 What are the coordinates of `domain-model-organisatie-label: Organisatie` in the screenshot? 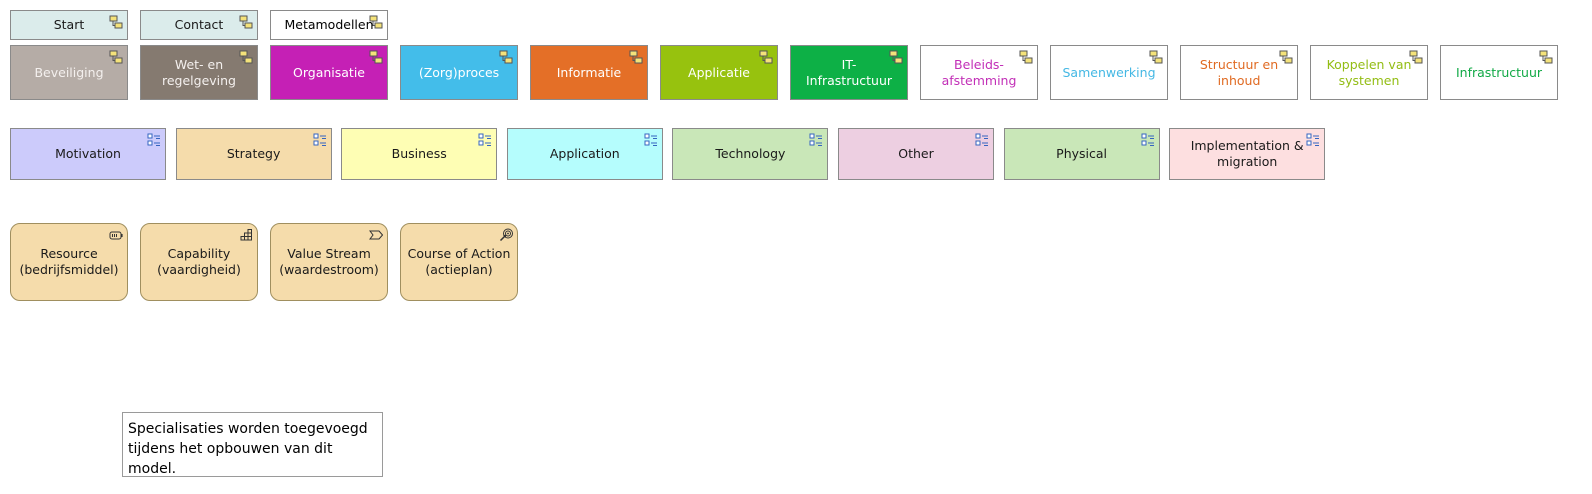 It's located at (329, 72).